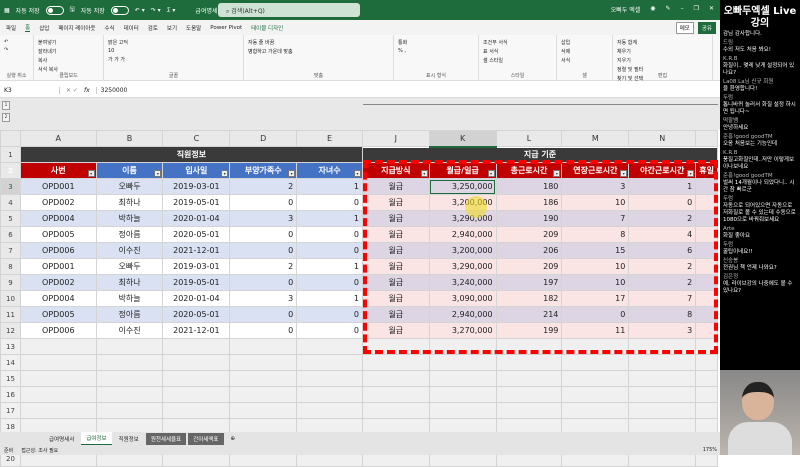  What do you see at coordinates (529, 170) in the screenshot?
I see `header-cell: 총근로시간 ▾` at bounding box center [529, 170].